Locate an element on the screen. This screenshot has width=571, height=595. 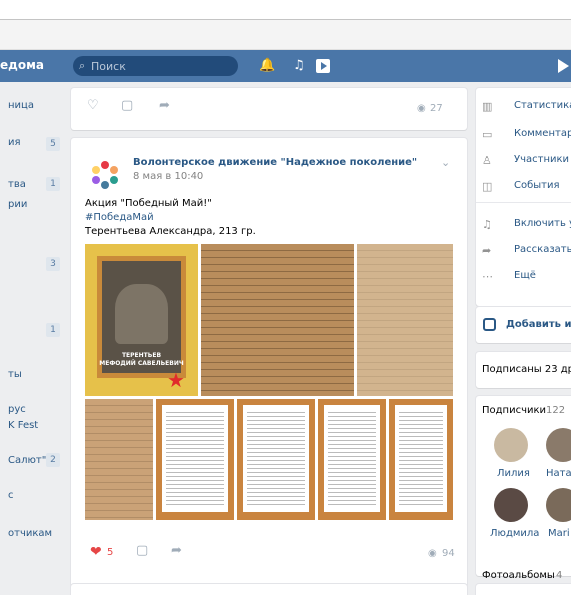
site-logo: едома is located at coordinates (22, 65).